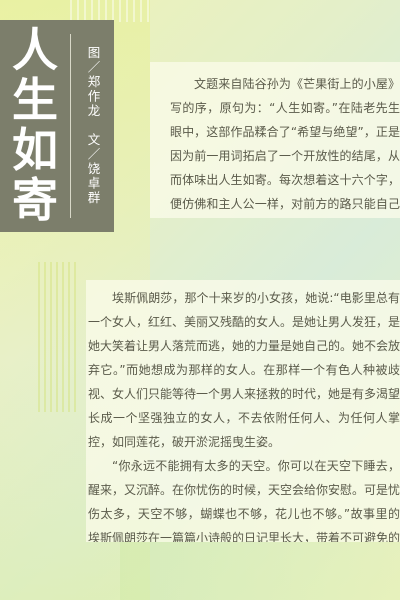 The height and width of the screenshot is (600, 400). What do you see at coordinates (35, 100) in the screenshot?
I see `title-char: 生` at bounding box center [35, 100].